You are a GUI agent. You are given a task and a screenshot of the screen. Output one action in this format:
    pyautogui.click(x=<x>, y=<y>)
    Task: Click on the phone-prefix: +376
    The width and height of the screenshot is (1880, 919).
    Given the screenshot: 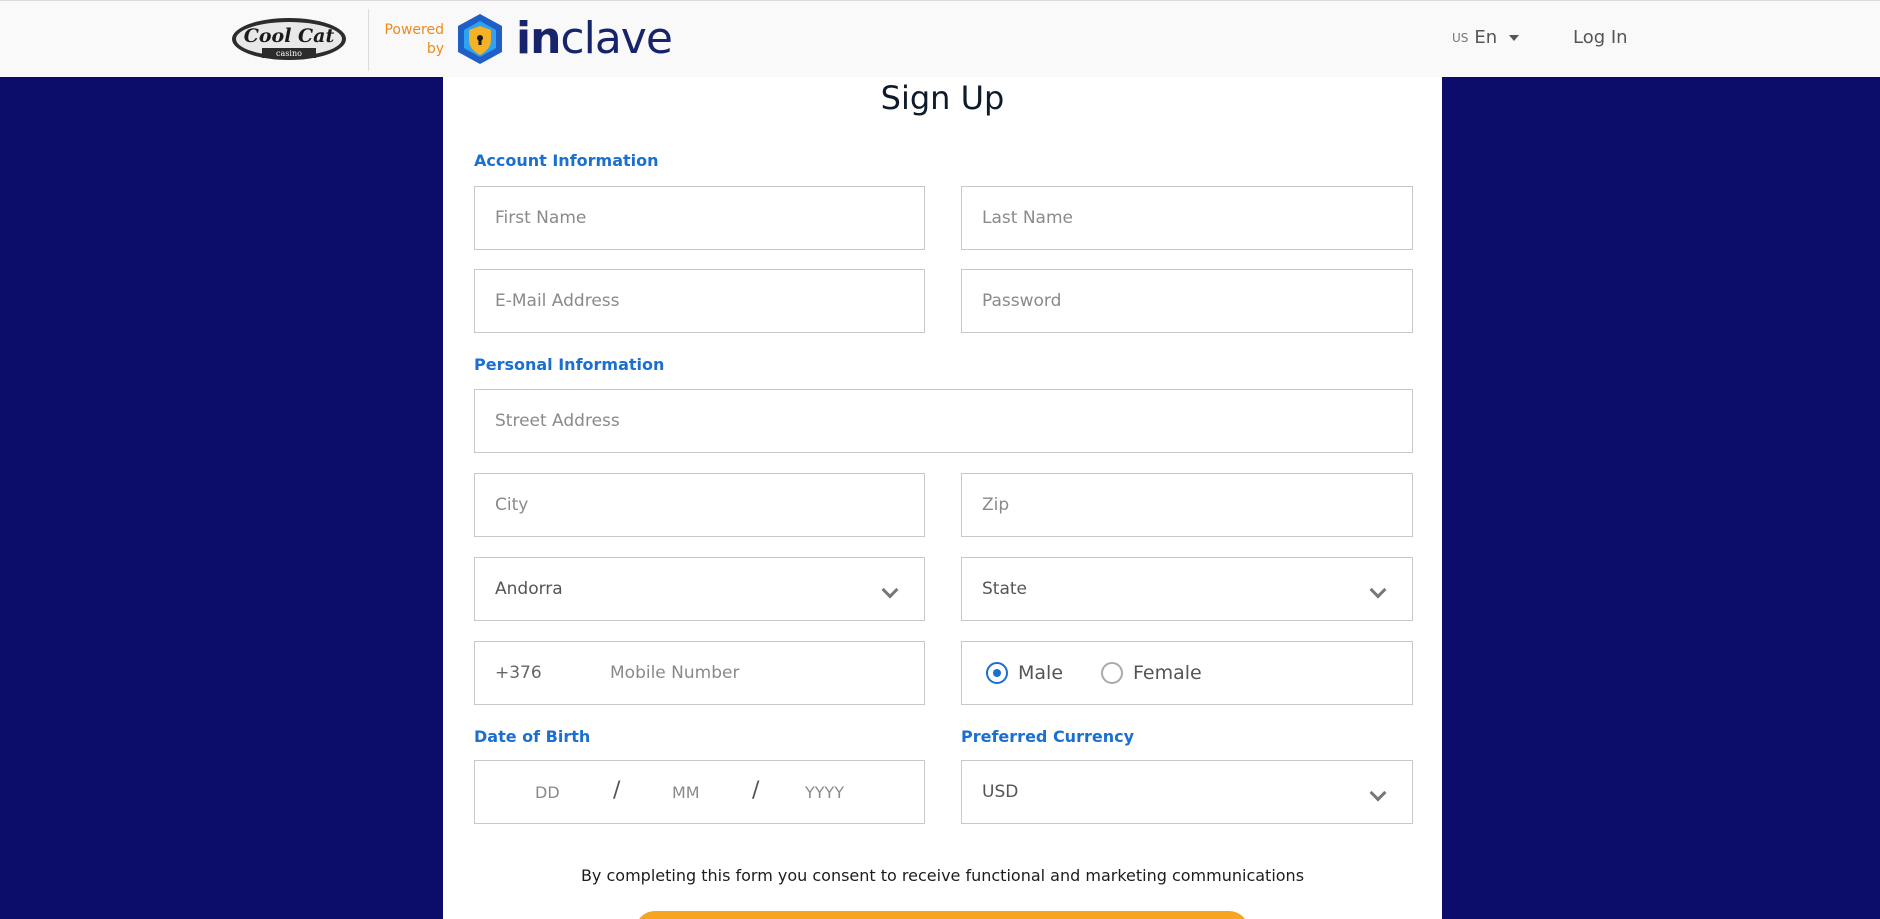 What is the action you would take?
    pyautogui.click(x=552, y=673)
    